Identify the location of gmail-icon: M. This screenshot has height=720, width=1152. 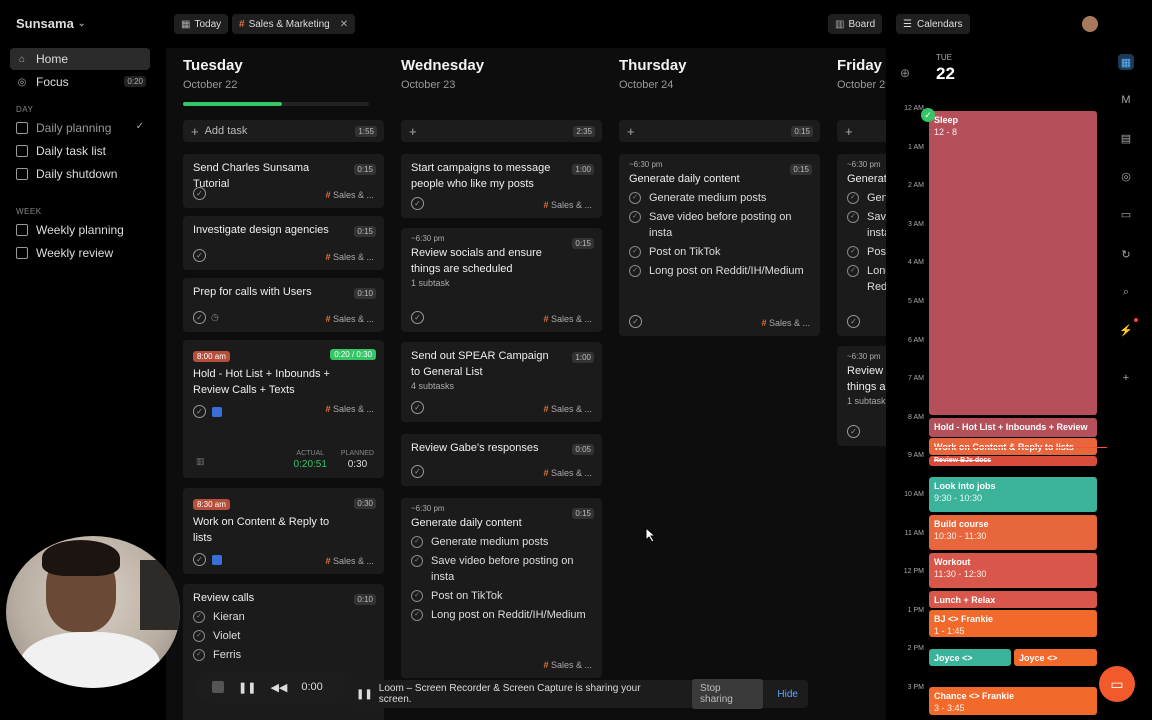
(1126, 100).